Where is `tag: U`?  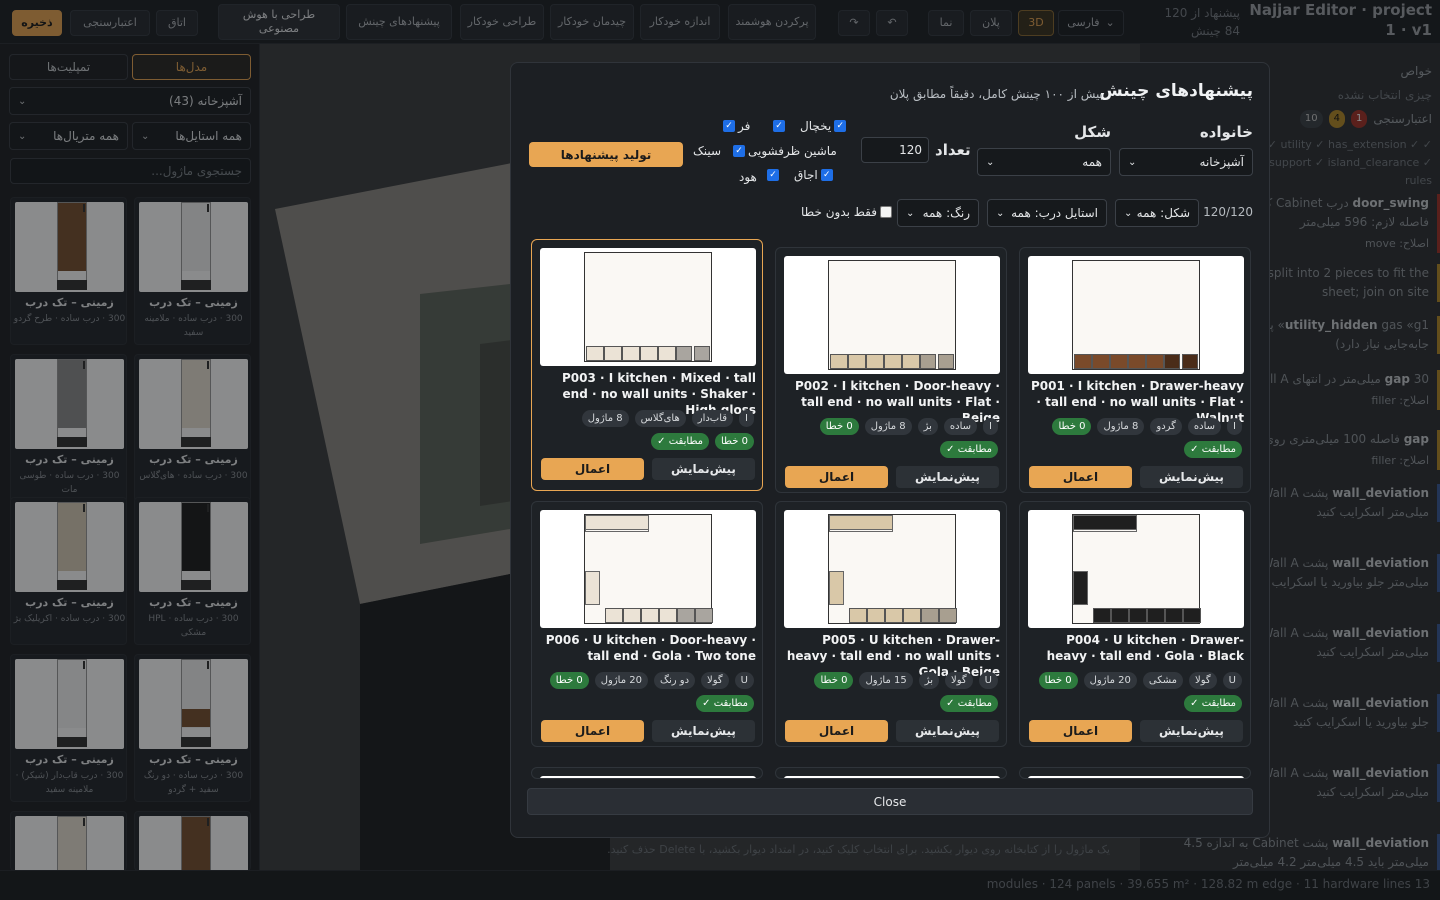
tag: U is located at coordinates (988, 680).